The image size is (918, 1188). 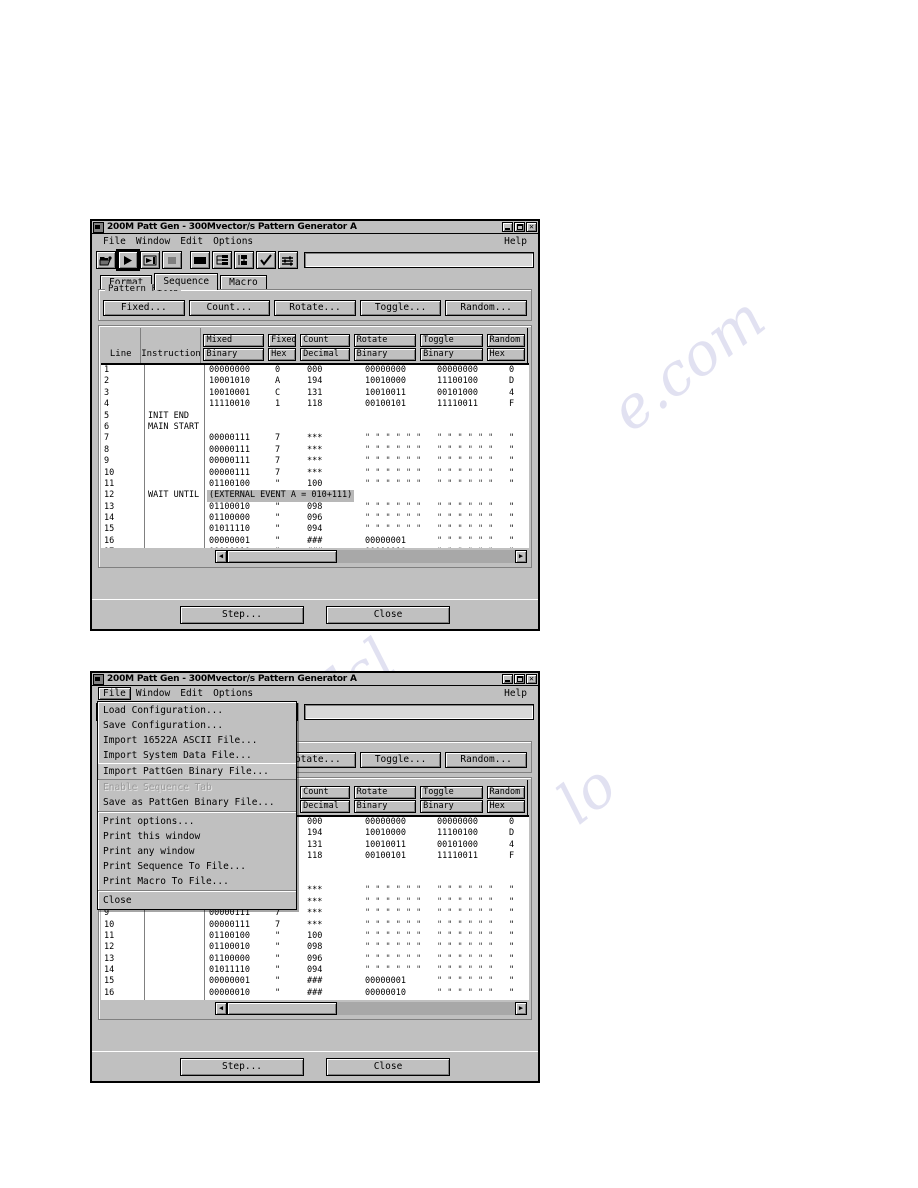 I want to click on grid-cell-count: ###, so click(x=336, y=981).